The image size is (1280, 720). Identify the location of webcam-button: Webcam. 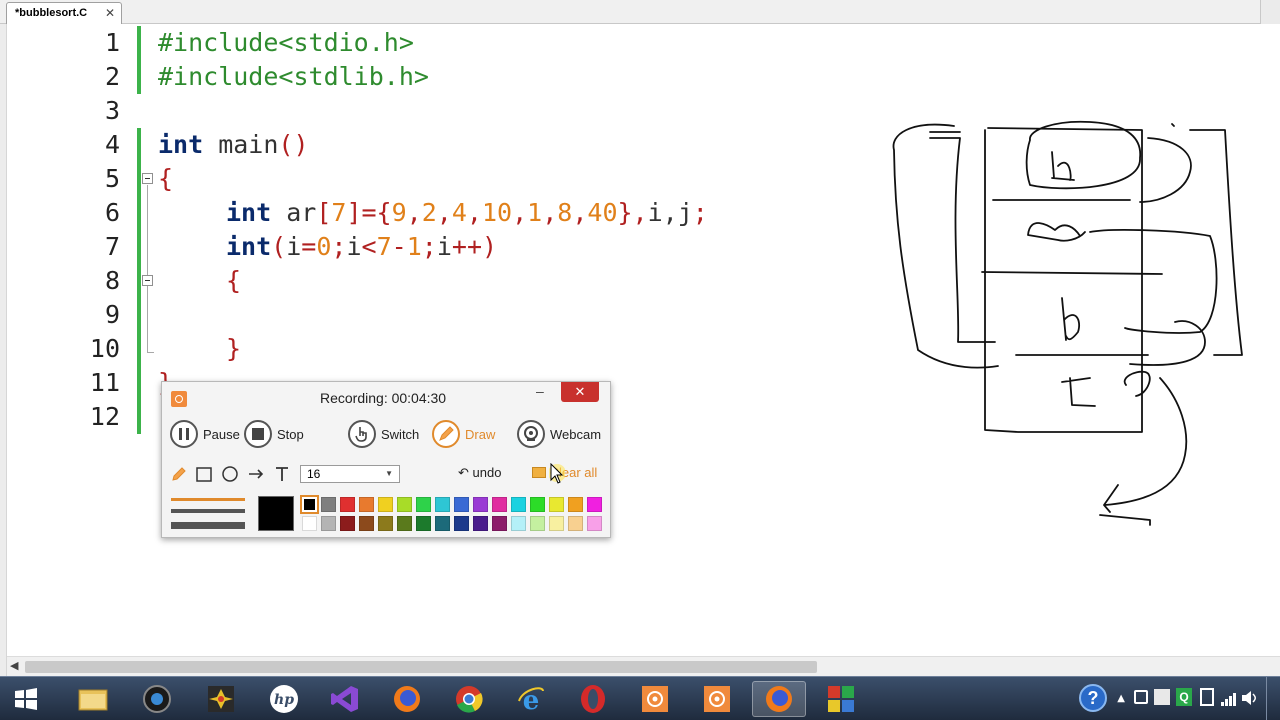
(559, 434).